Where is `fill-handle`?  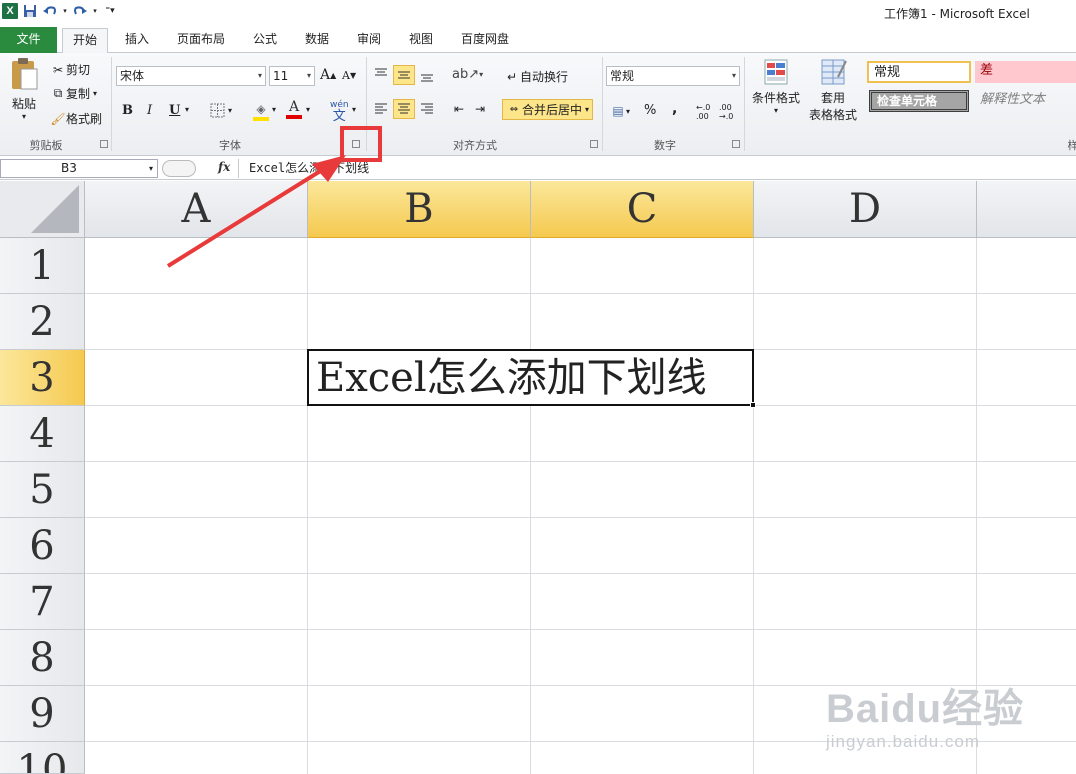
fill-handle is located at coordinates (753, 405).